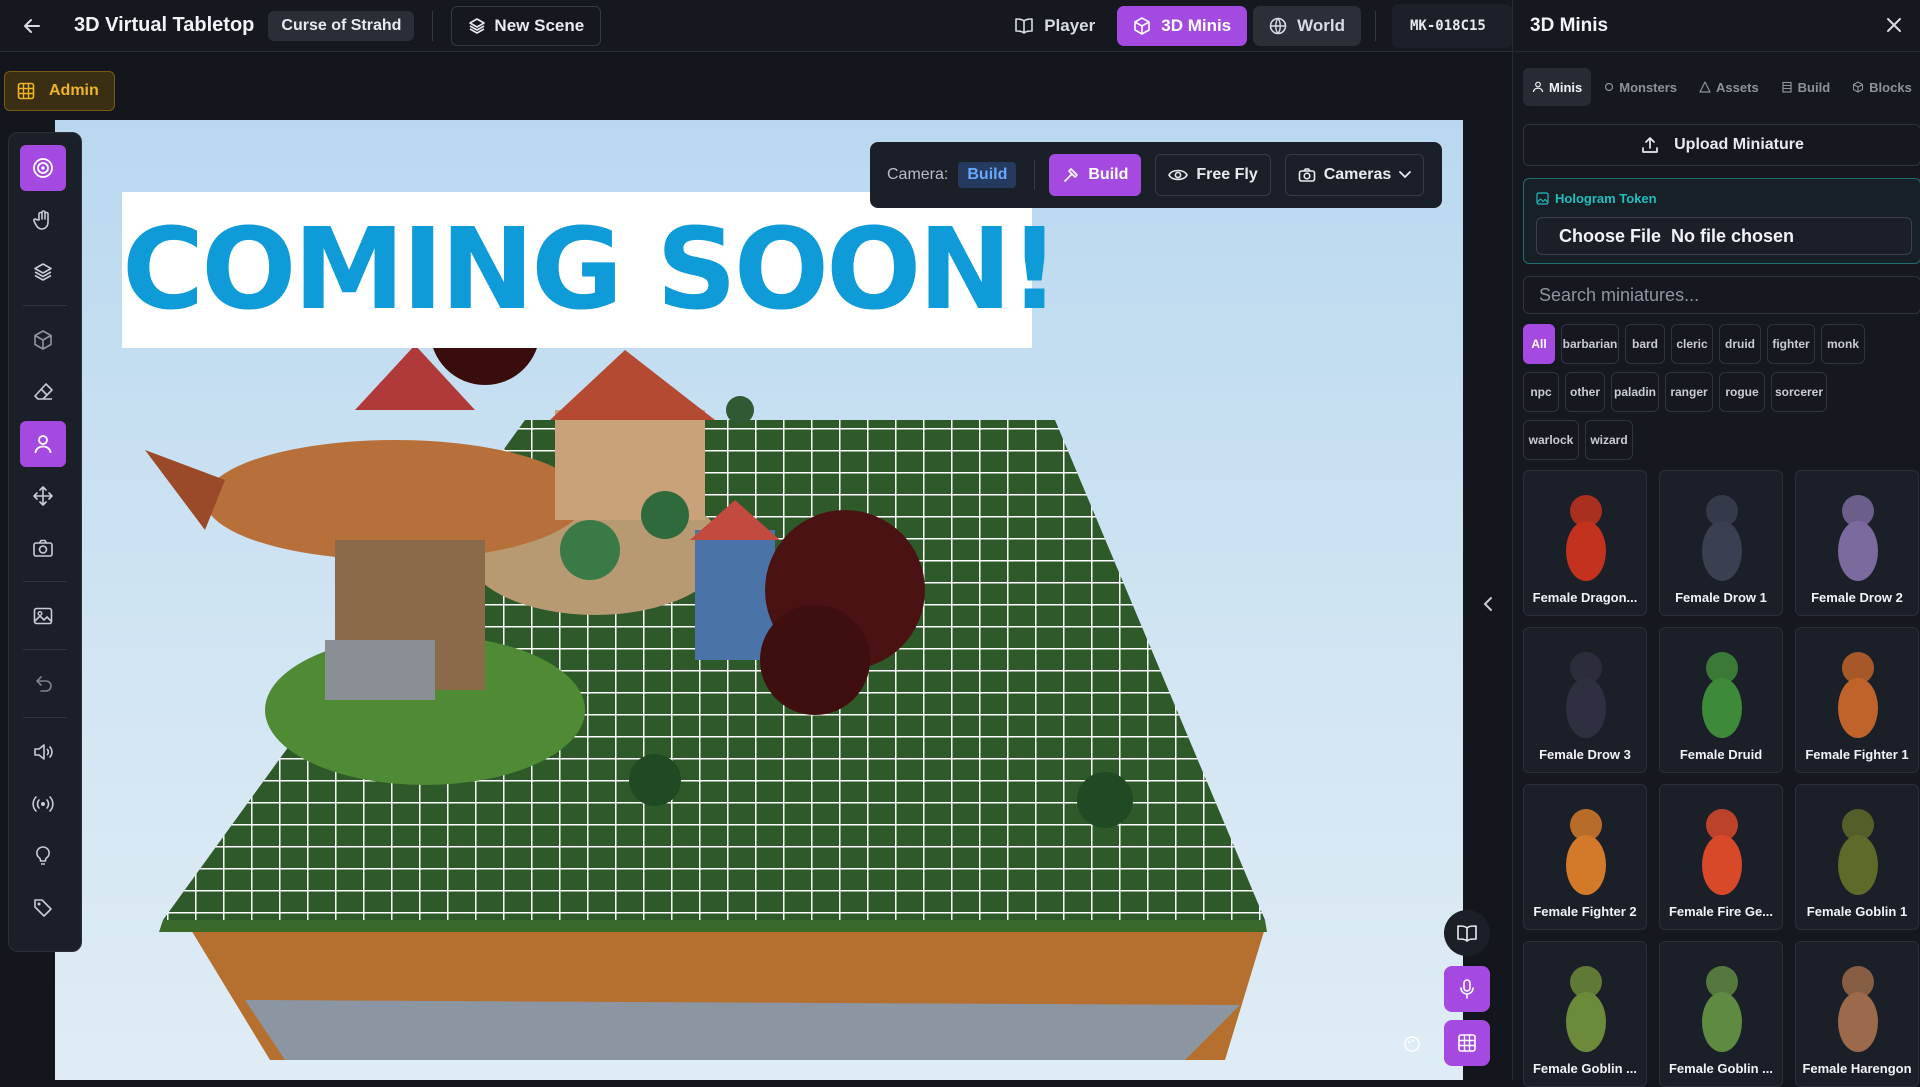 Image resolution: width=1920 pixels, height=1087 pixels. Describe the element at coordinates (526, 25) in the screenshot. I see `new-scene-button: New Scene` at that location.